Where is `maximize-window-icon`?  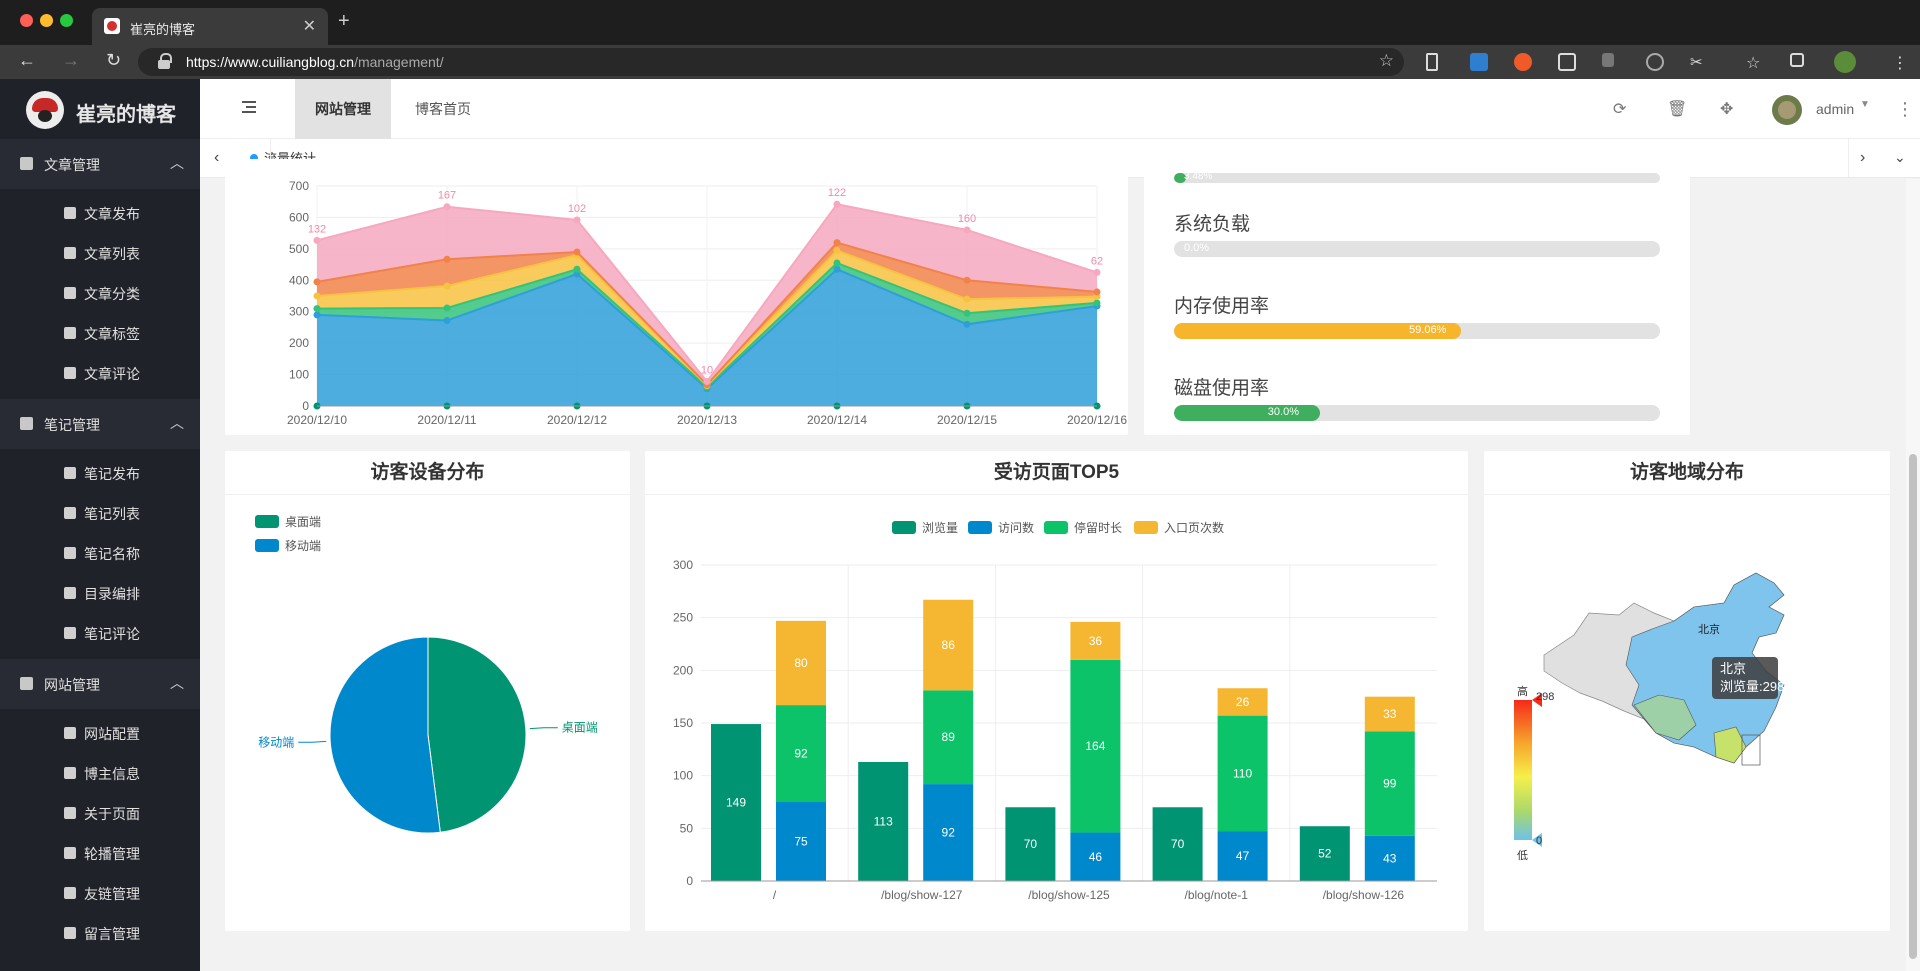
maximize-window-icon is located at coordinates (66, 20).